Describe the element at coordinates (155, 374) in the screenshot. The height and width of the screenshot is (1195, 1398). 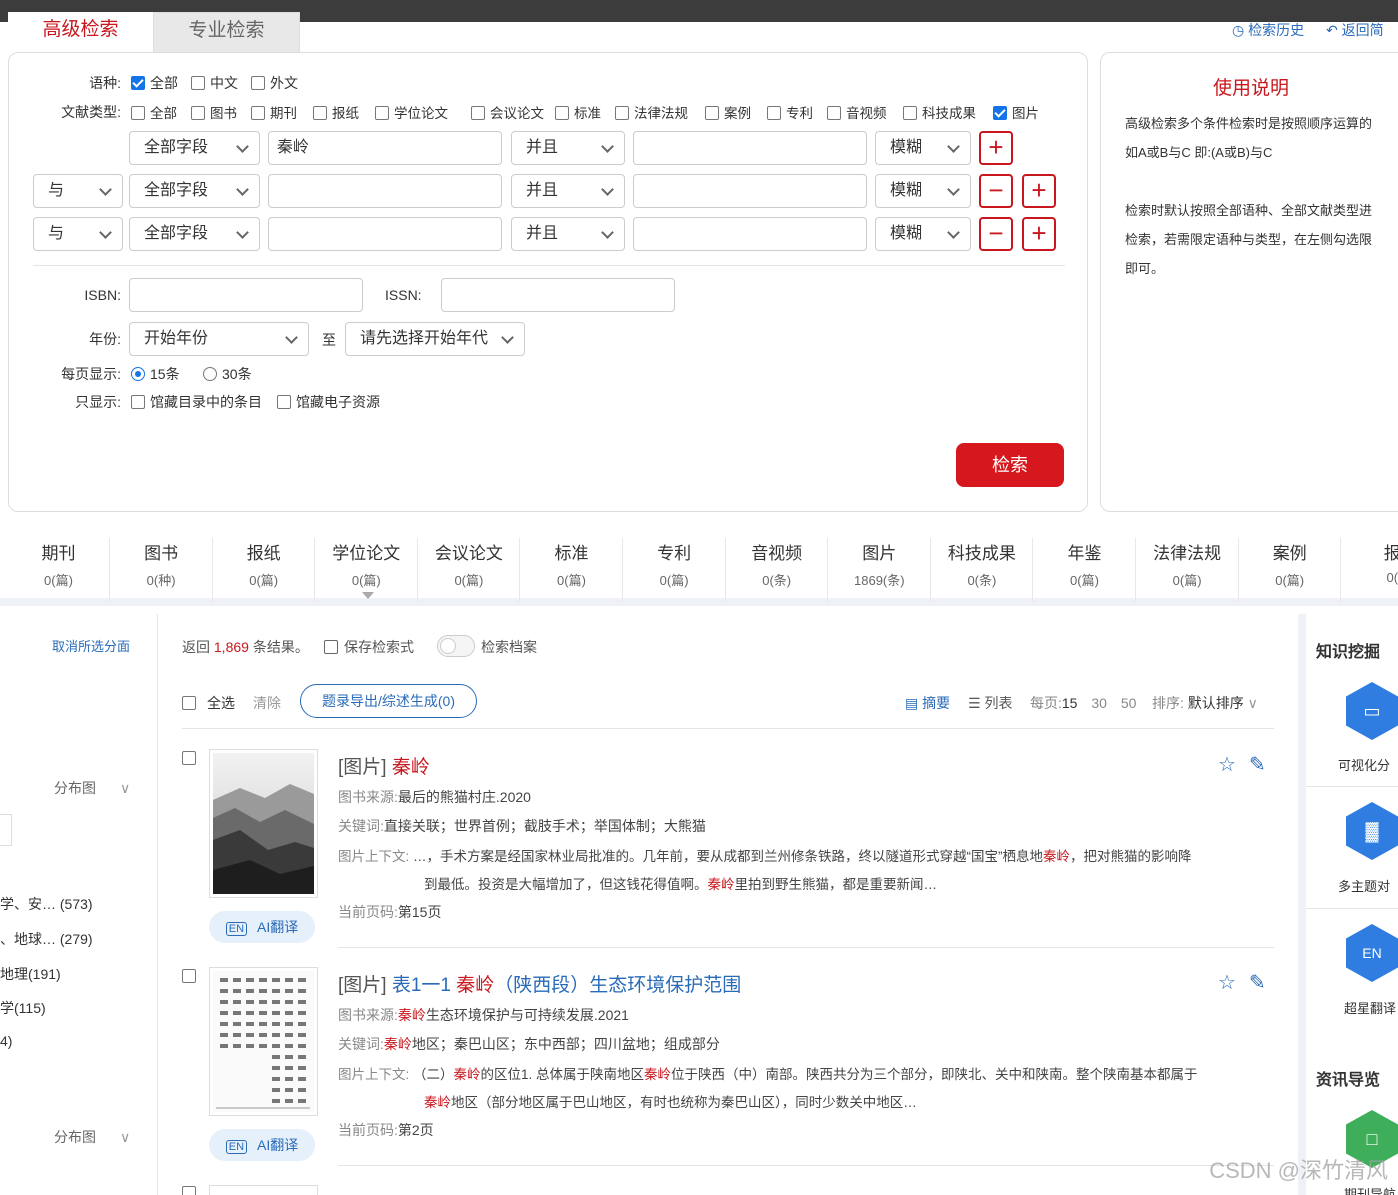
I see `perpage-15-radio: 15条` at that location.